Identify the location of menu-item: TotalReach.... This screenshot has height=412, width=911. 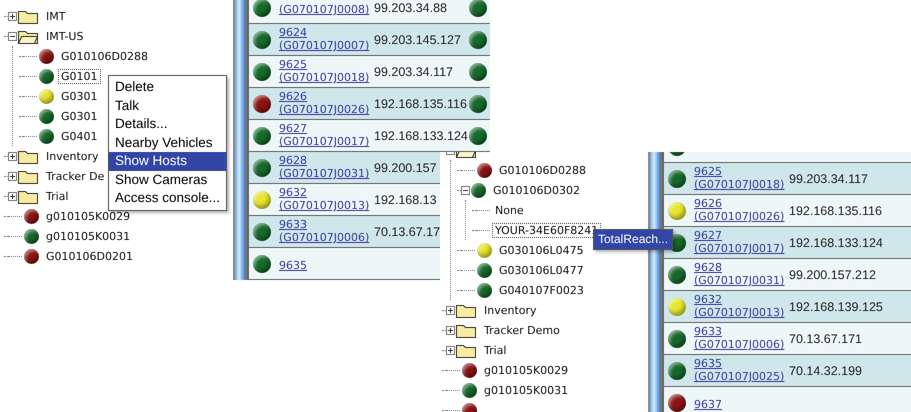
(633, 239).